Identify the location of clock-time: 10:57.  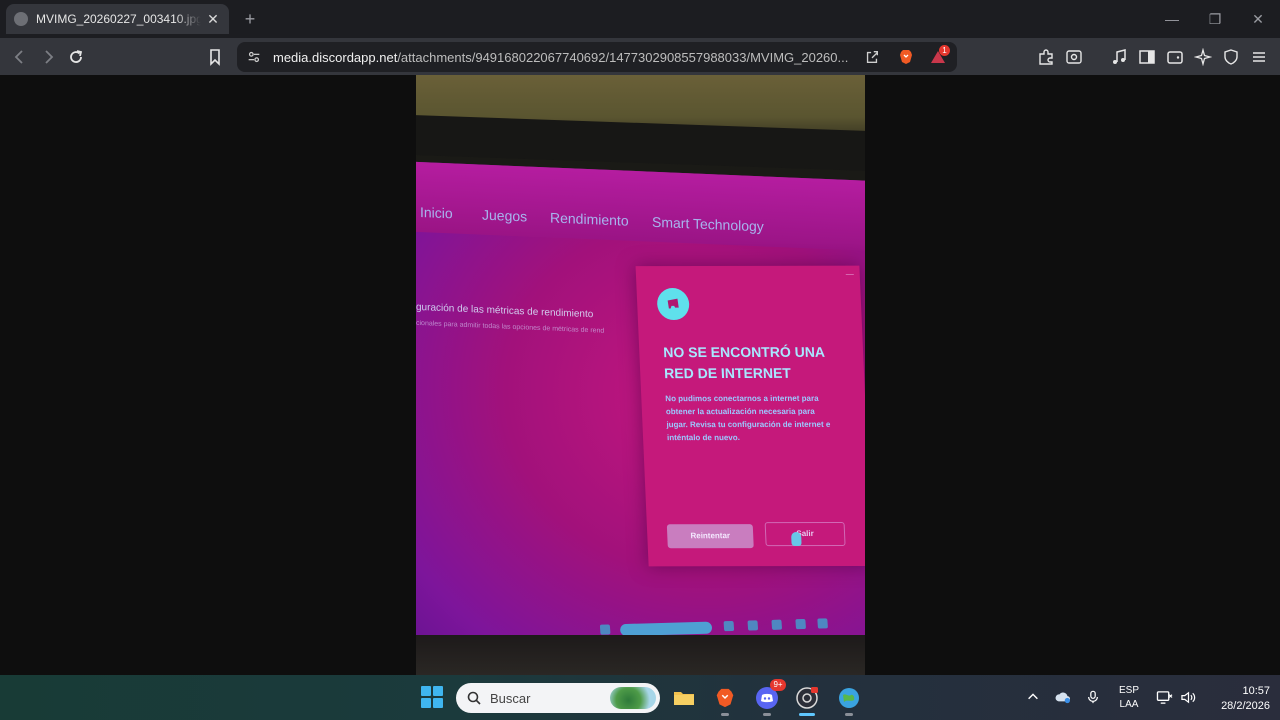
(1256, 691).